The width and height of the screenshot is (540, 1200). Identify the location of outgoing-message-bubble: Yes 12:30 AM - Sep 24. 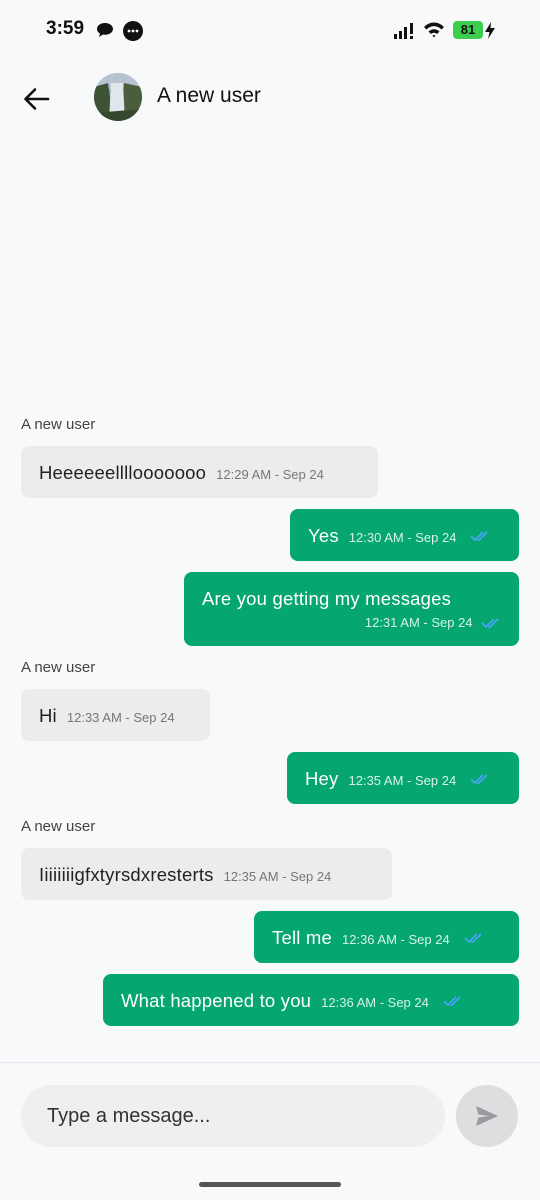
(404, 535).